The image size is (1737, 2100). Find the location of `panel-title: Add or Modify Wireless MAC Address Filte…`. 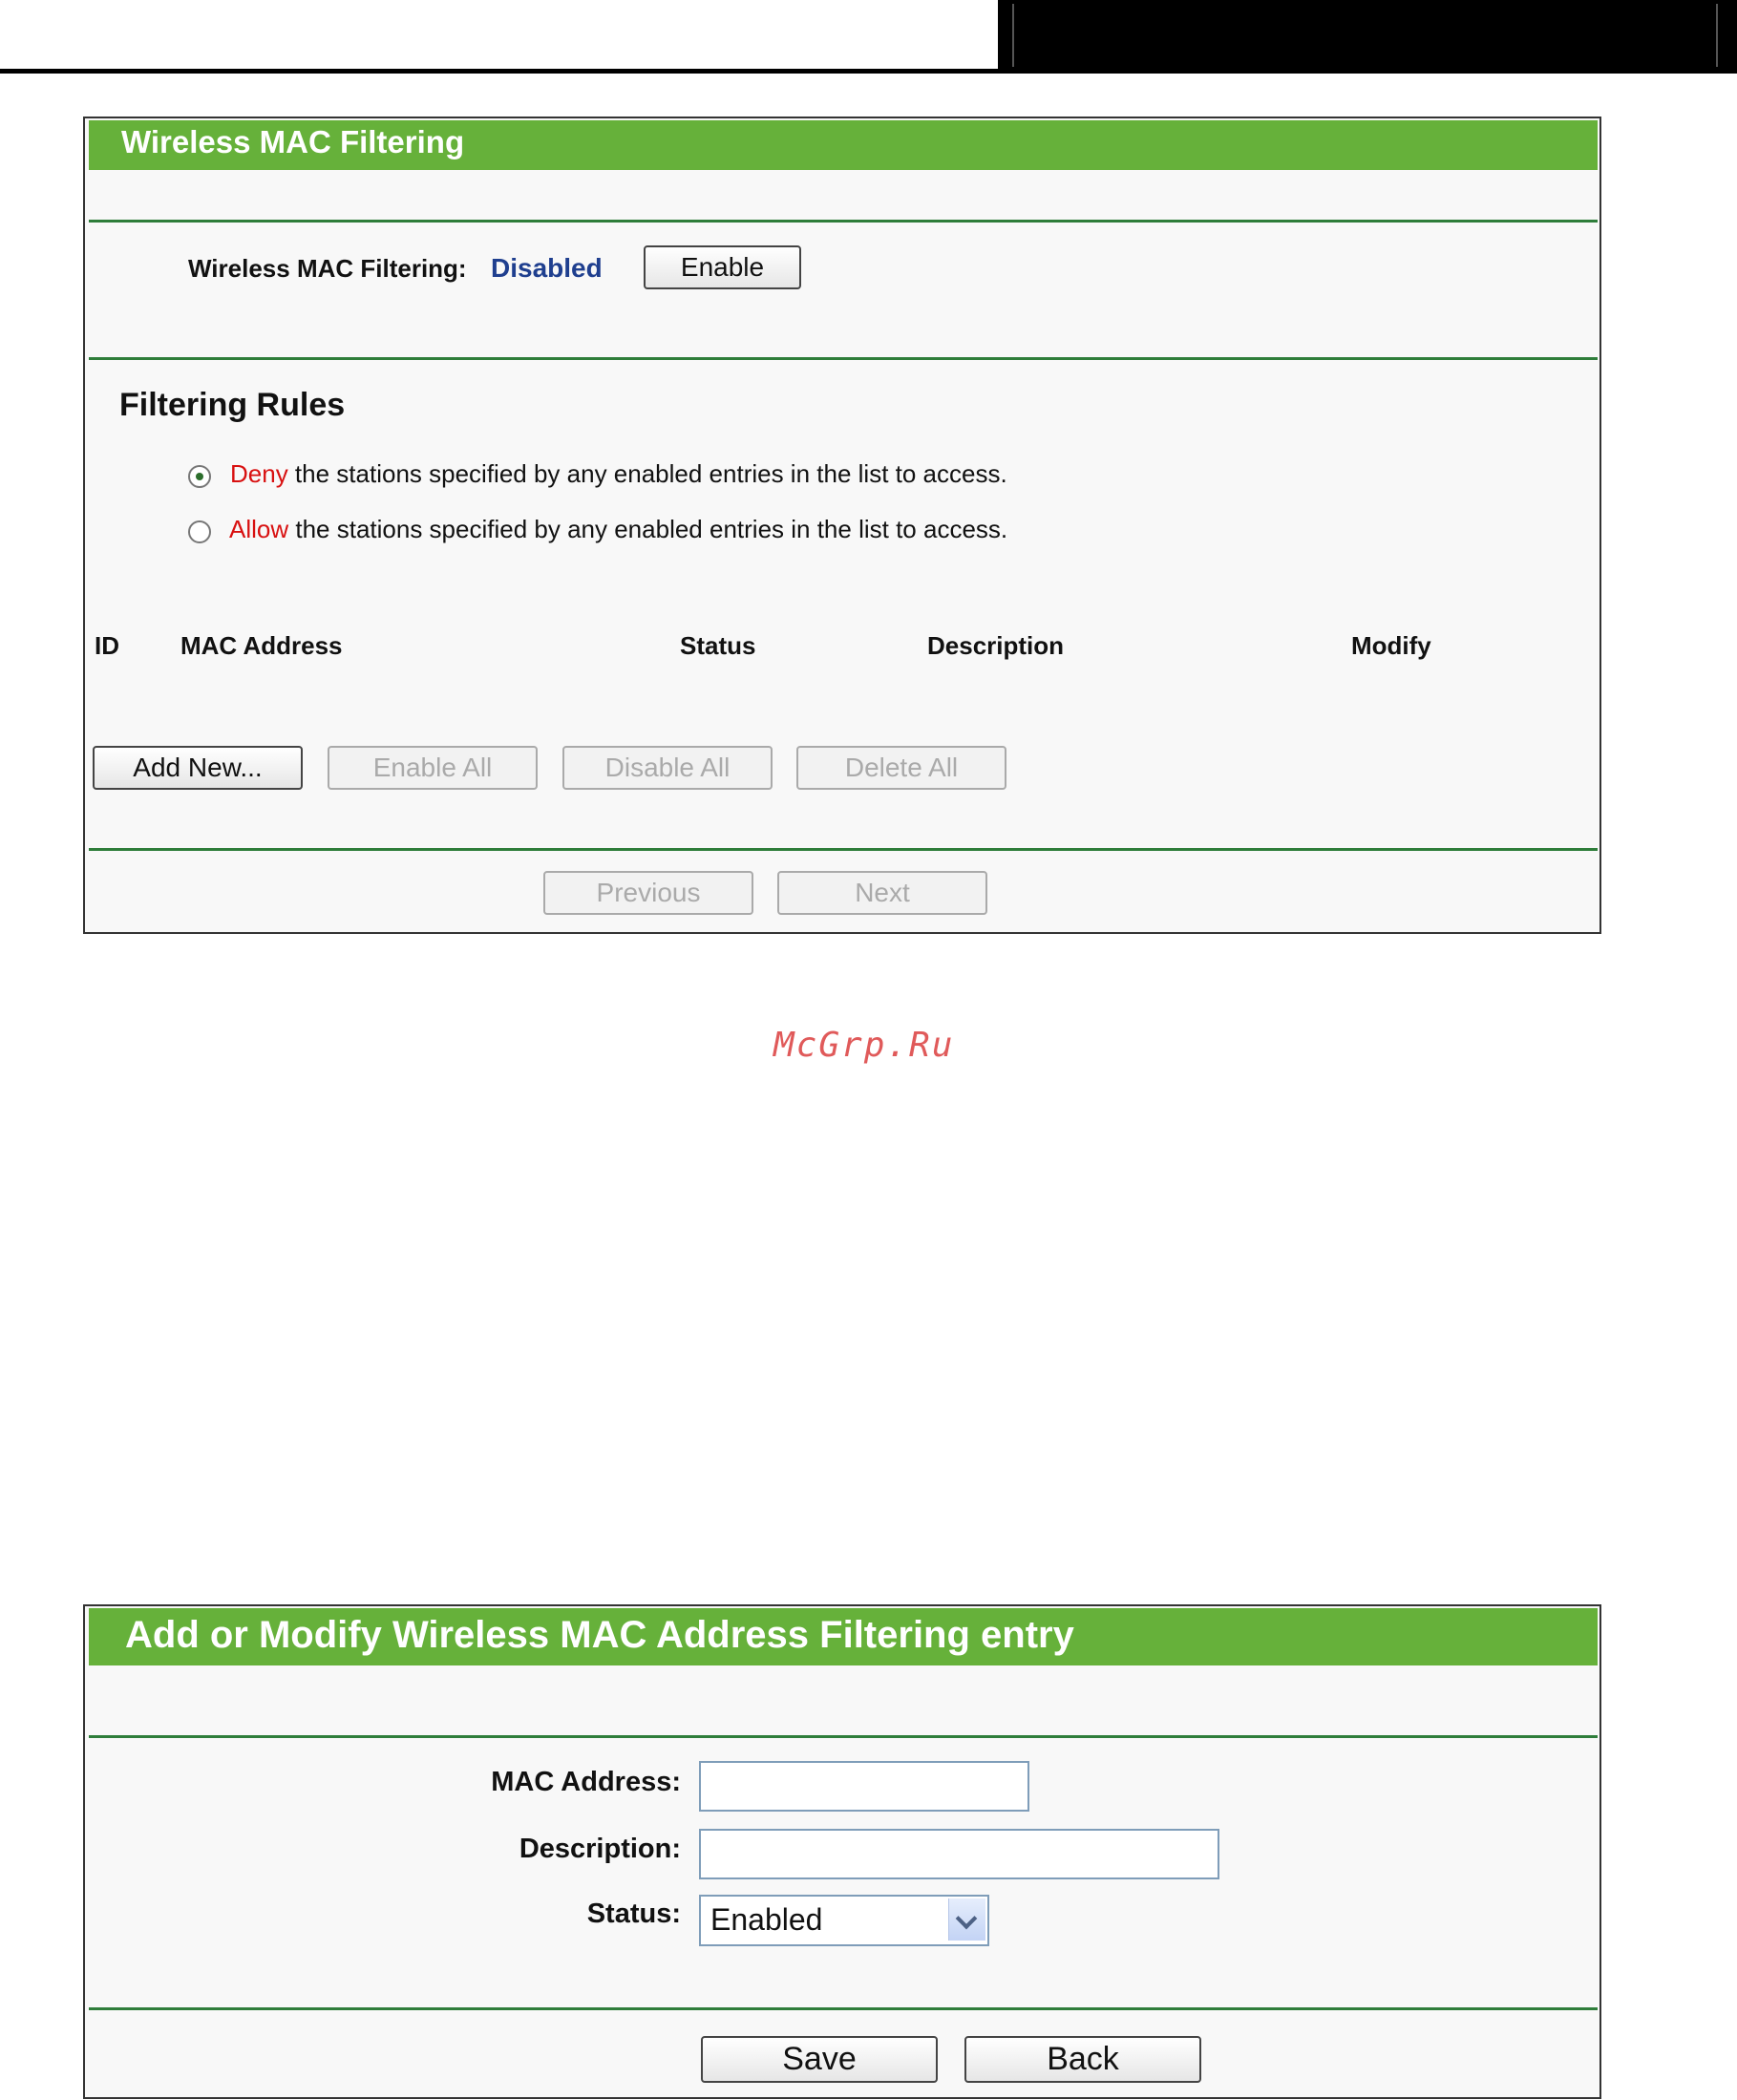

panel-title: Add or Modify Wireless MAC Address Filte… is located at coordinates (843, 1636).